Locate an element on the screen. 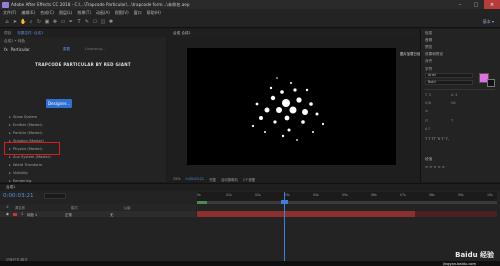 This screenshot has height=266, width=500. camera-dropdown: 活动摄像机 is located at coordinates (229, 179).